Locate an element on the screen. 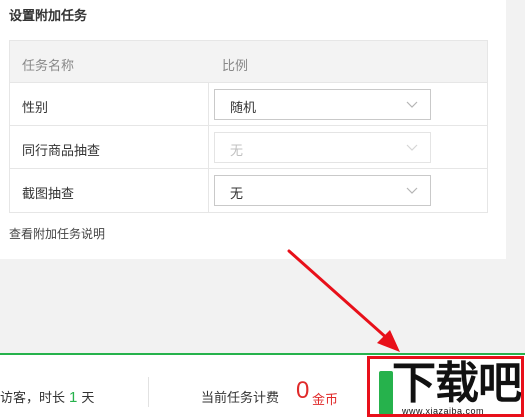 The image size is (525, 417). table-row: 截图抽查 无 is located at coordinates (248, 190).